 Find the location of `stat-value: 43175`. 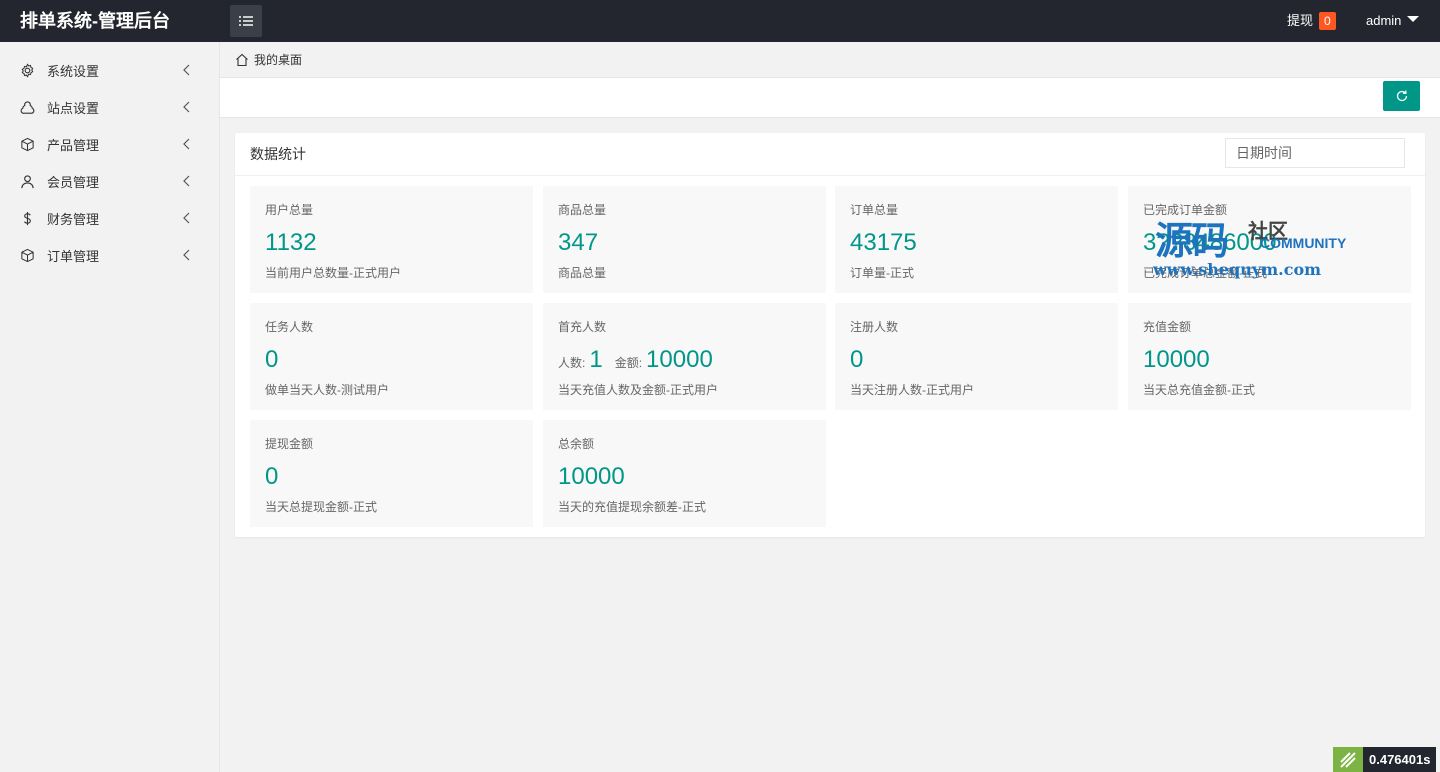

stat-value: 43175 is located at coordinates (883, 242).